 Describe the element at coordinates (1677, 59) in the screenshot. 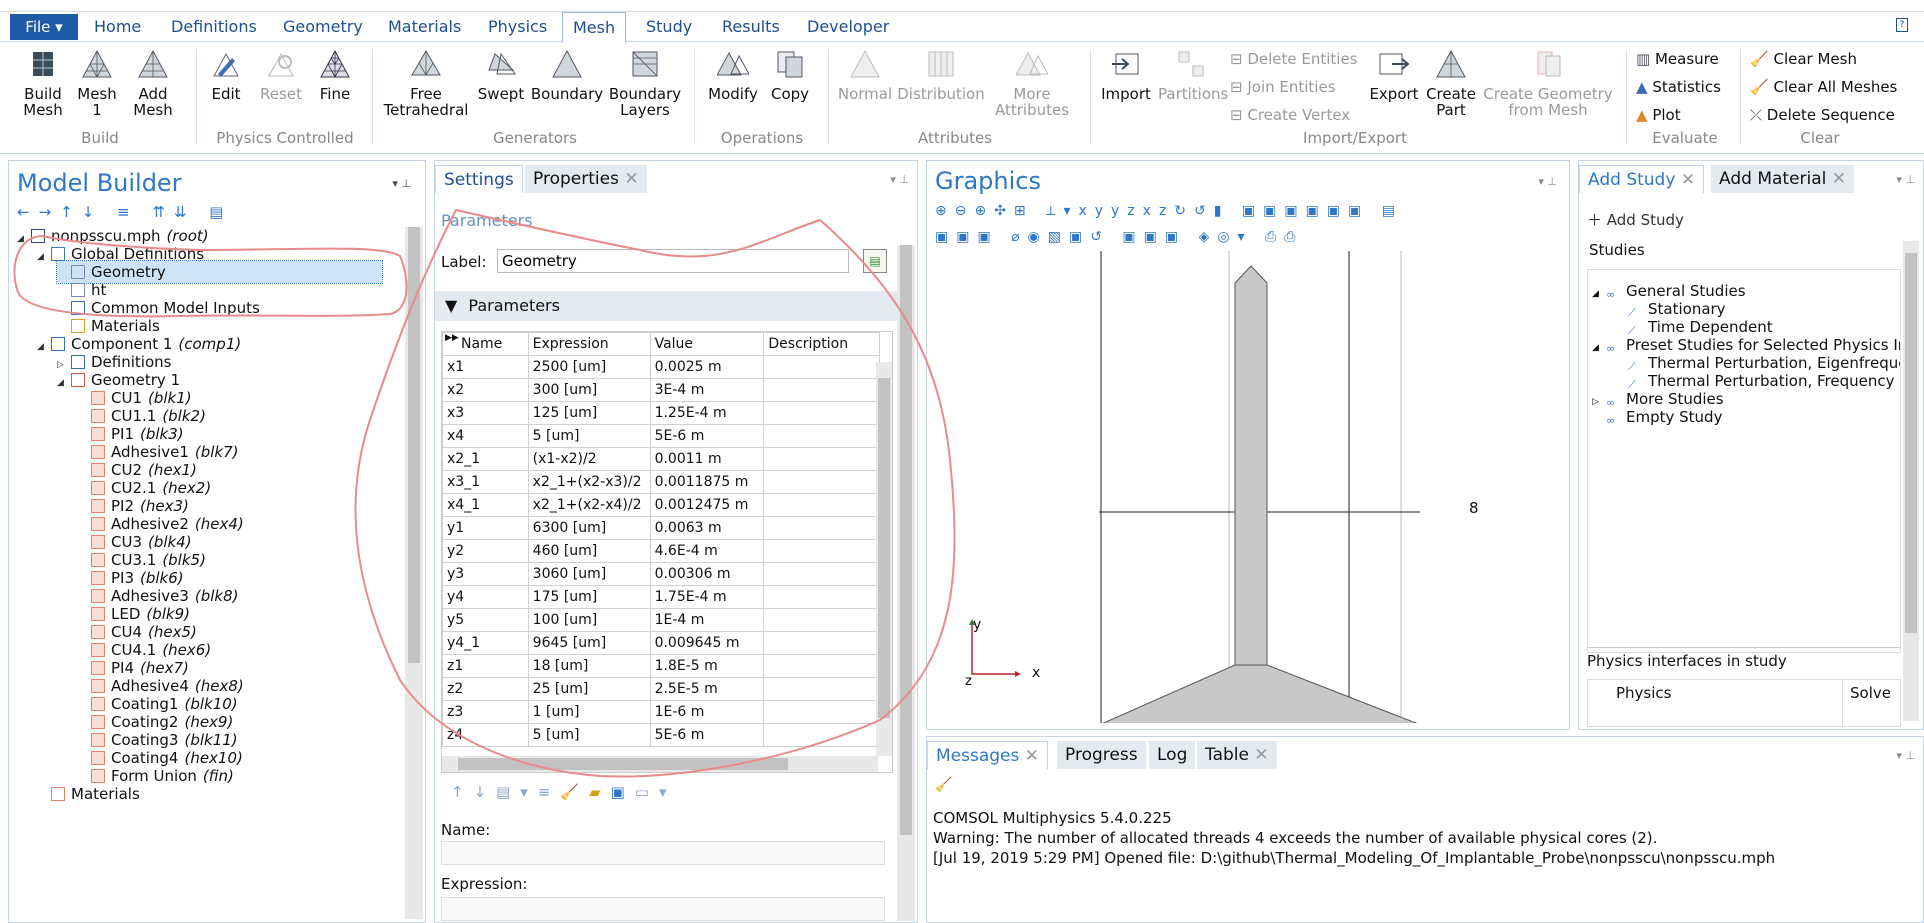

I see `measure-button: ▥ Measure` at that location.